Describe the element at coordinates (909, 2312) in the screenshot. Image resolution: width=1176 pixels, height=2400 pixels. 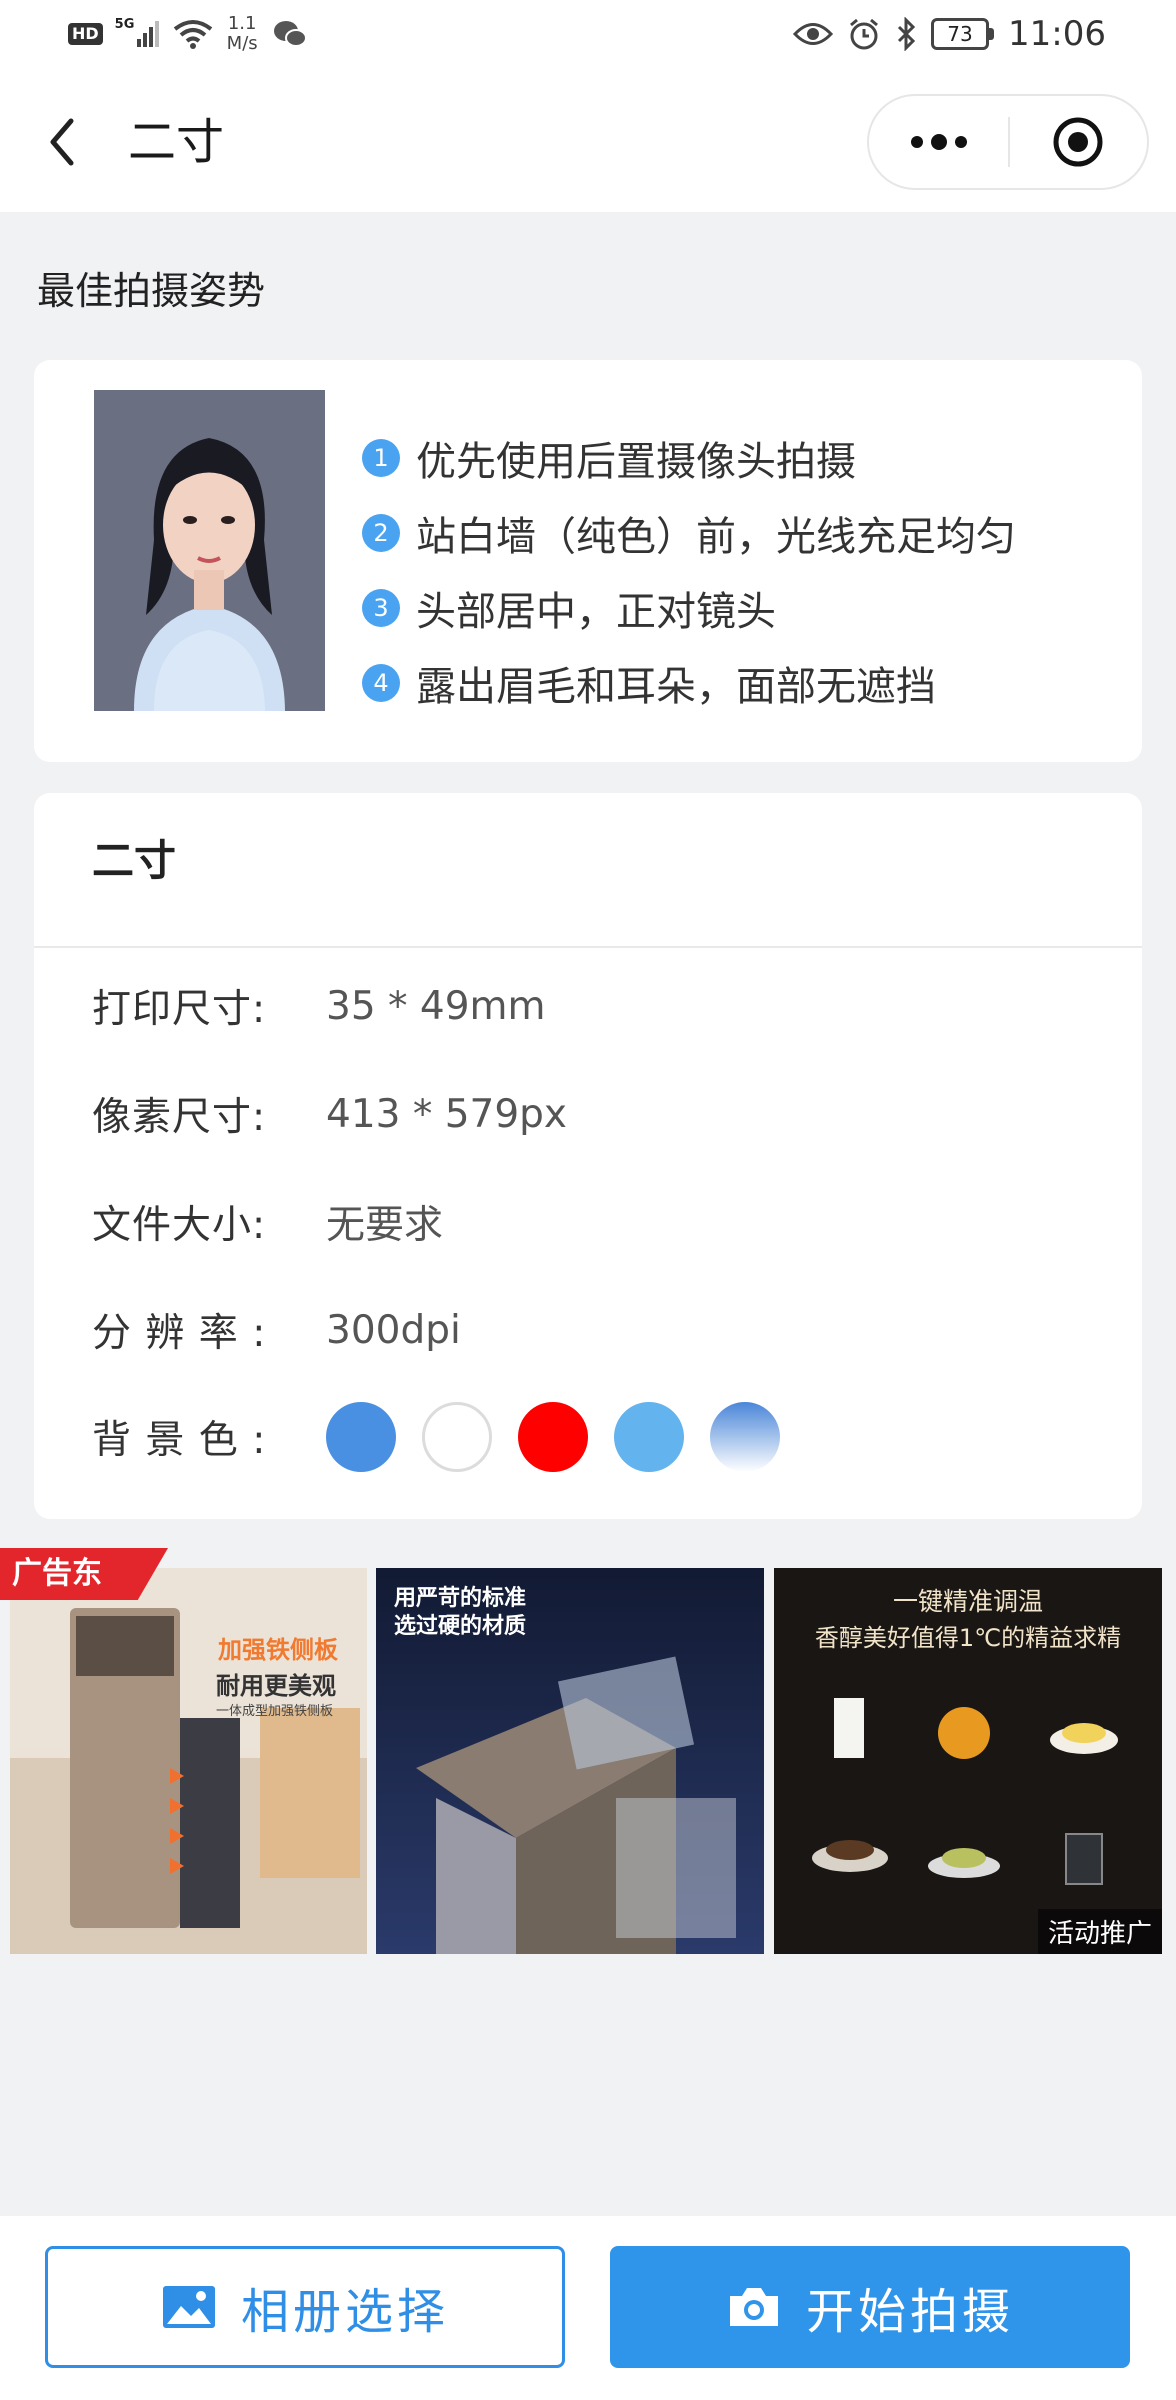
I see `start-shoot-label: 开始拍摄` at that location.